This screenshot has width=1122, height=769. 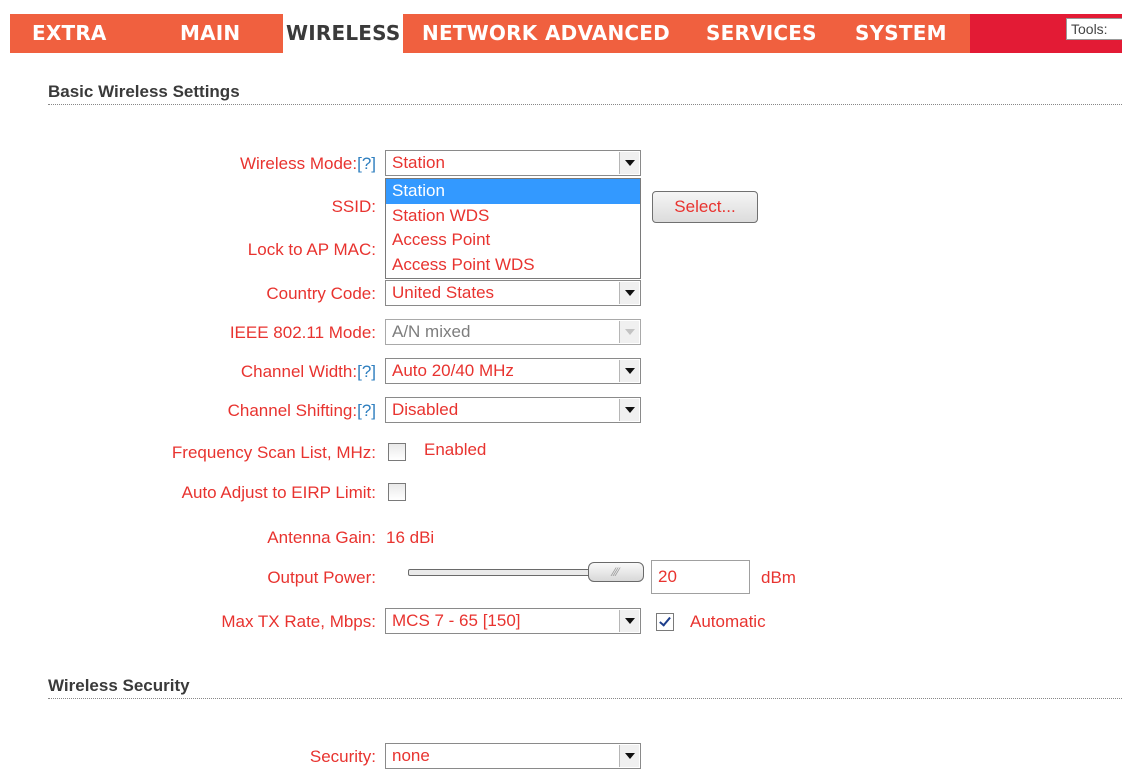 I want to click on auto-adjust-eirp-label: Auto Adjust to EIRP Limit:, so click(x=278, y=492).